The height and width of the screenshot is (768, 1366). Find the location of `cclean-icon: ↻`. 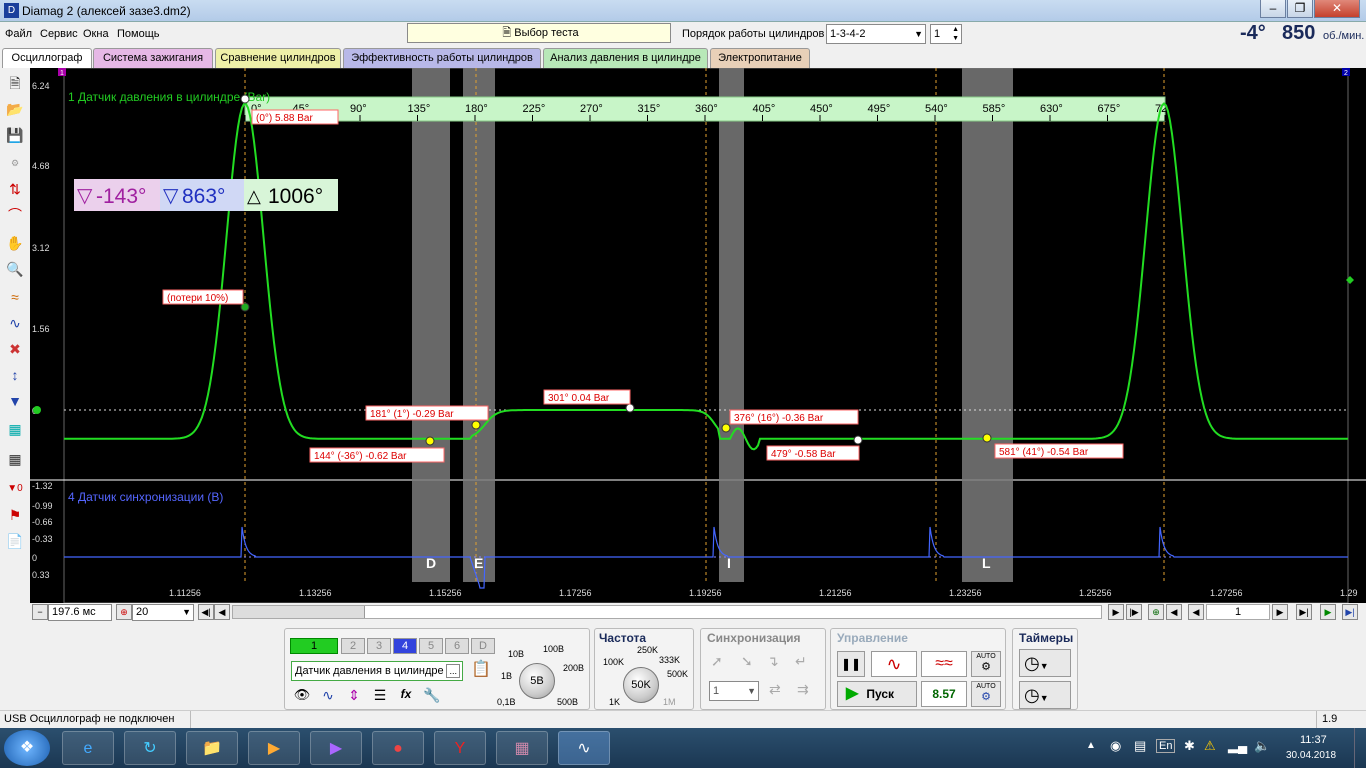

cclean-icon: ↻ is located at coordinates (150, 748).